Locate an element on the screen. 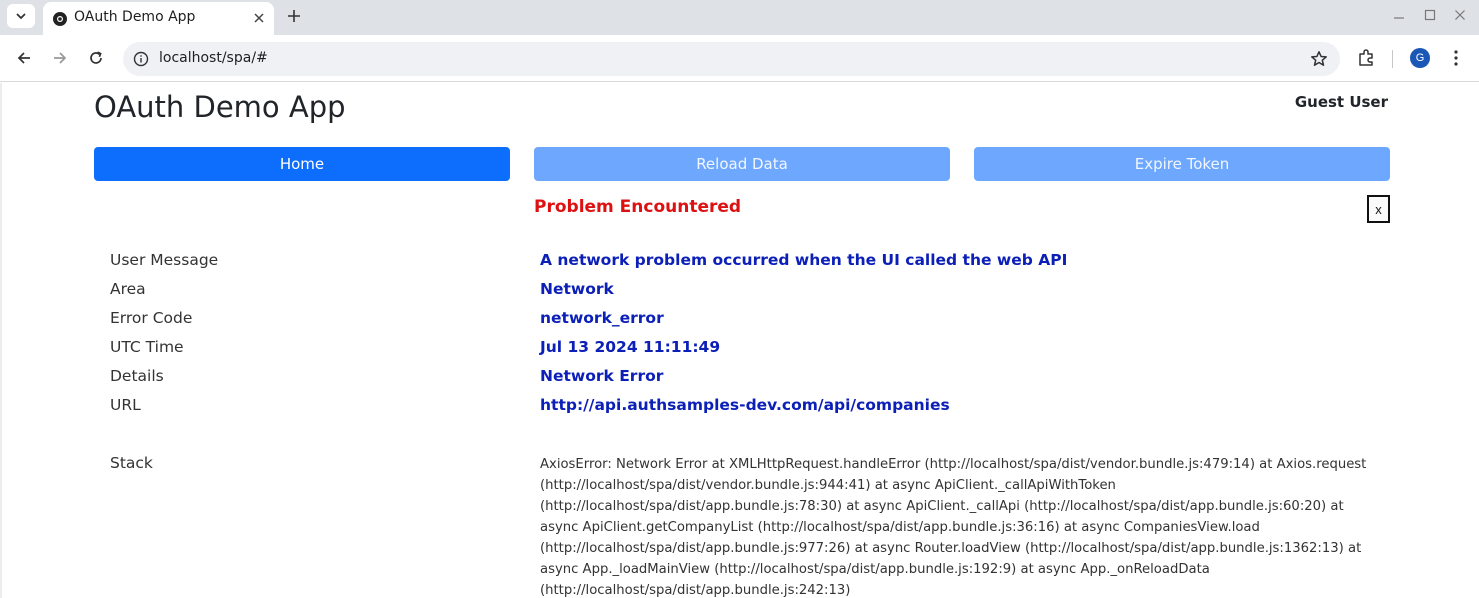 This screenshot has width=1479, height=598. plus-icon is located at coordinates (294, 16).